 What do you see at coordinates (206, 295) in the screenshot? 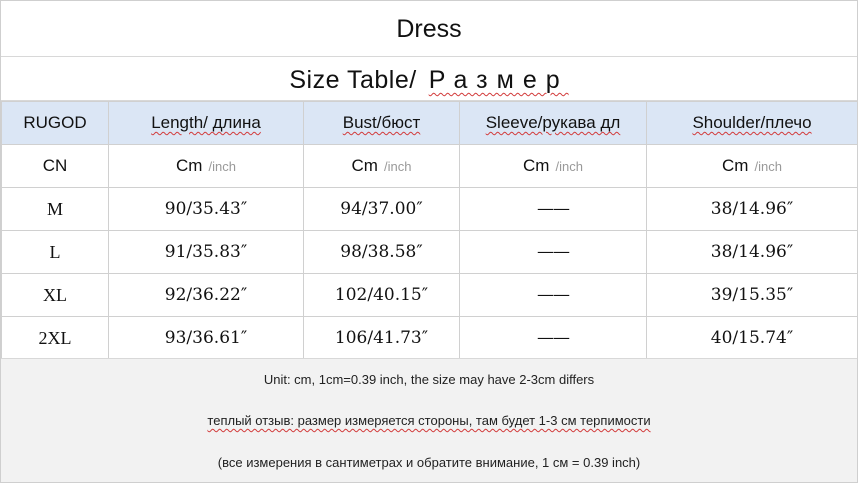
I see `length-value: 92/36.22″` at bounding box center [206, 295].